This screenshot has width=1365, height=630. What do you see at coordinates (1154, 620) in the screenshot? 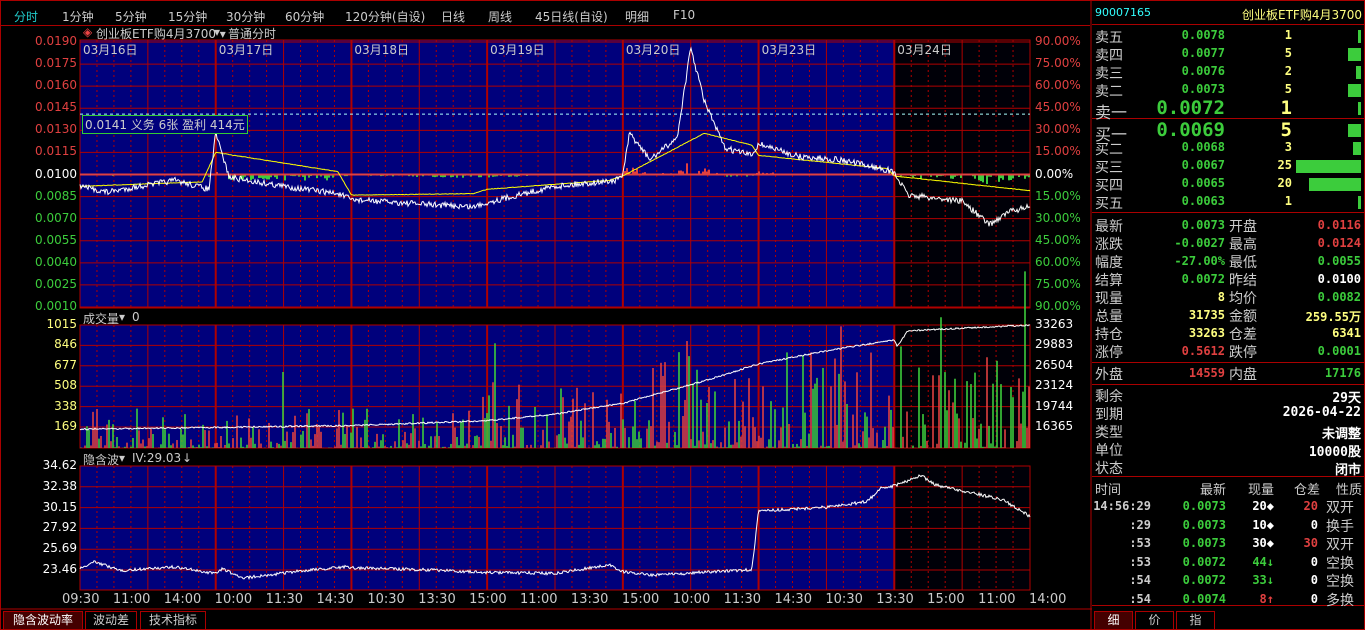
I see `detail-tab-1: 价` at bounding box center [1154, 620].